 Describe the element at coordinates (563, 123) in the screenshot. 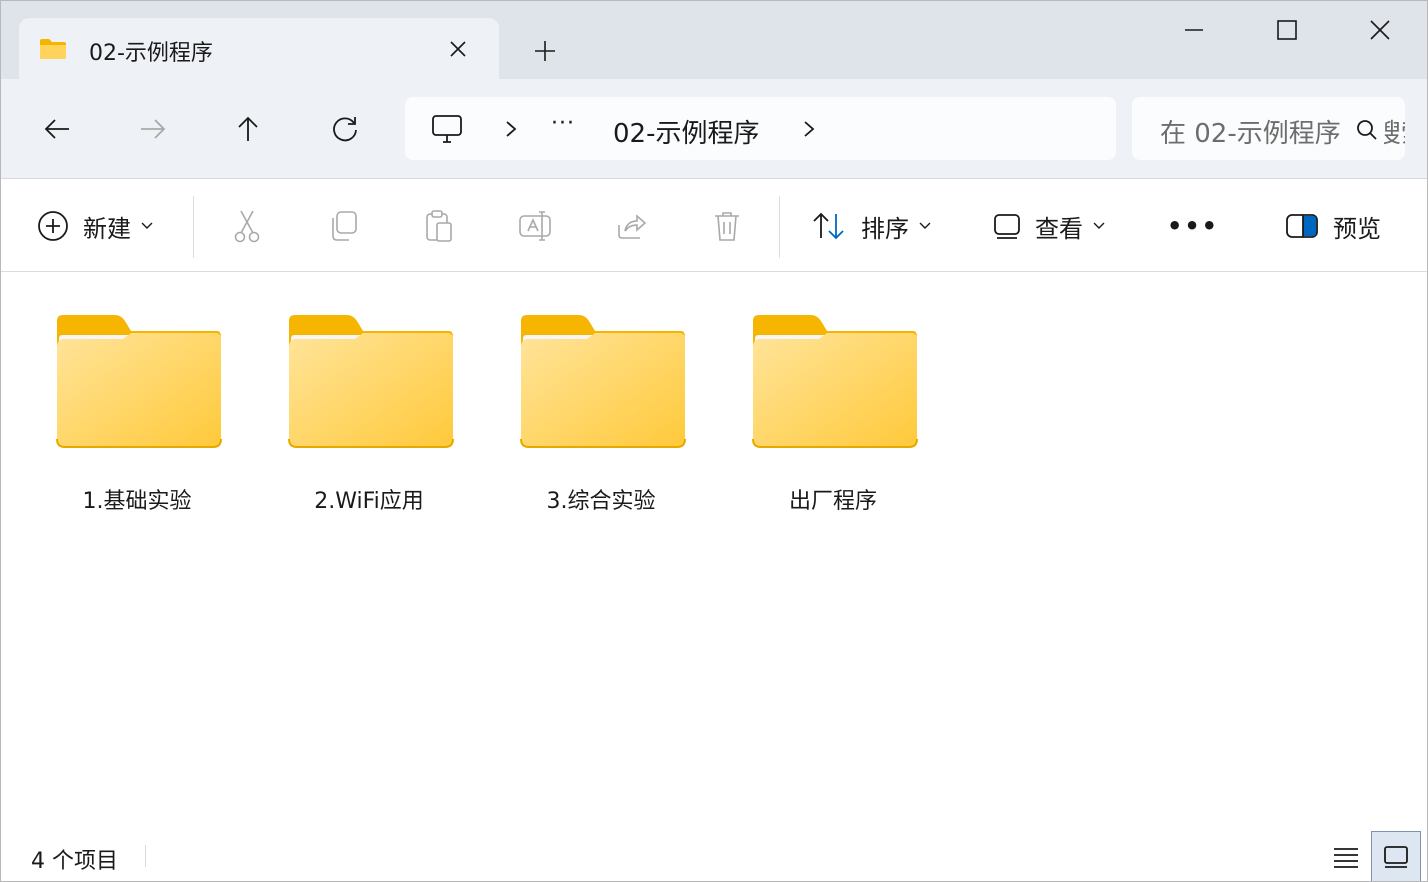

I see `breadcrumb-overflow: ···` at that location.